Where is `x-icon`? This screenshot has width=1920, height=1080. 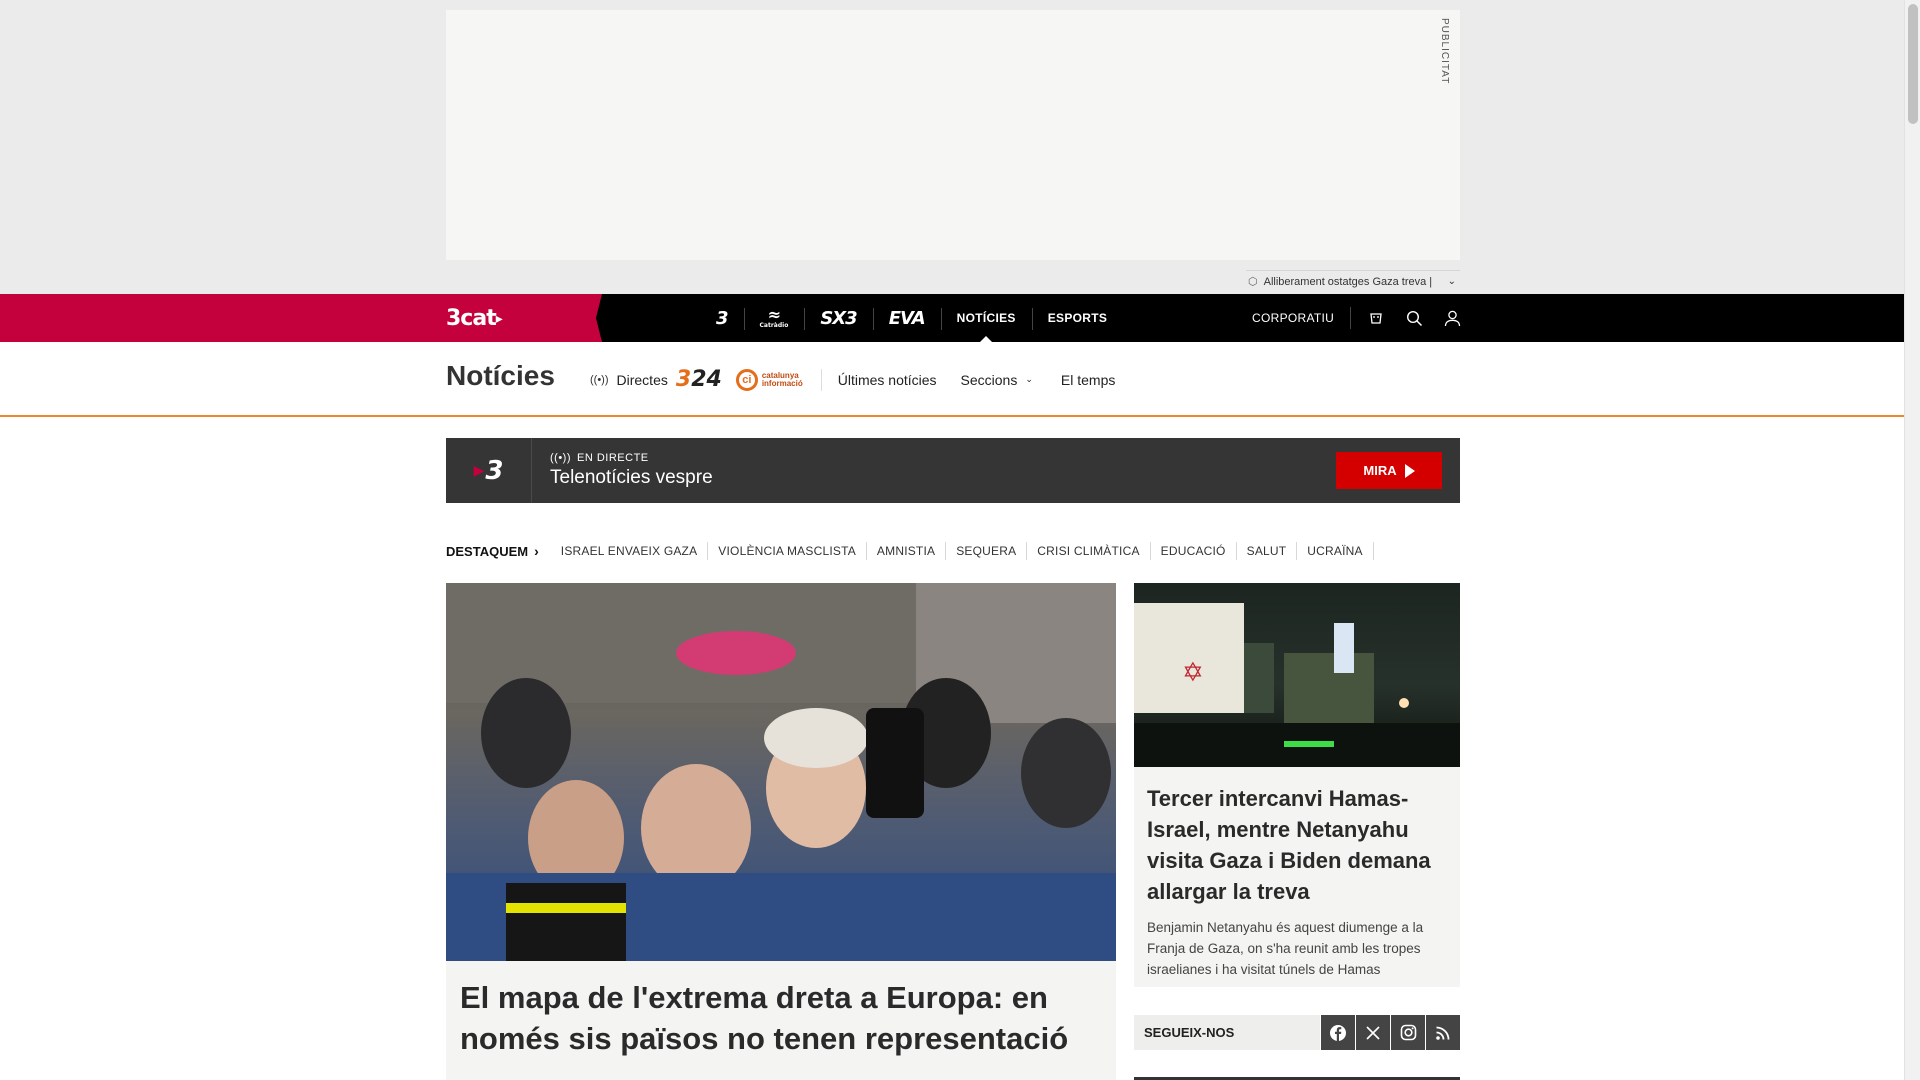 x-icon is located at coordinates (1373, 1032).